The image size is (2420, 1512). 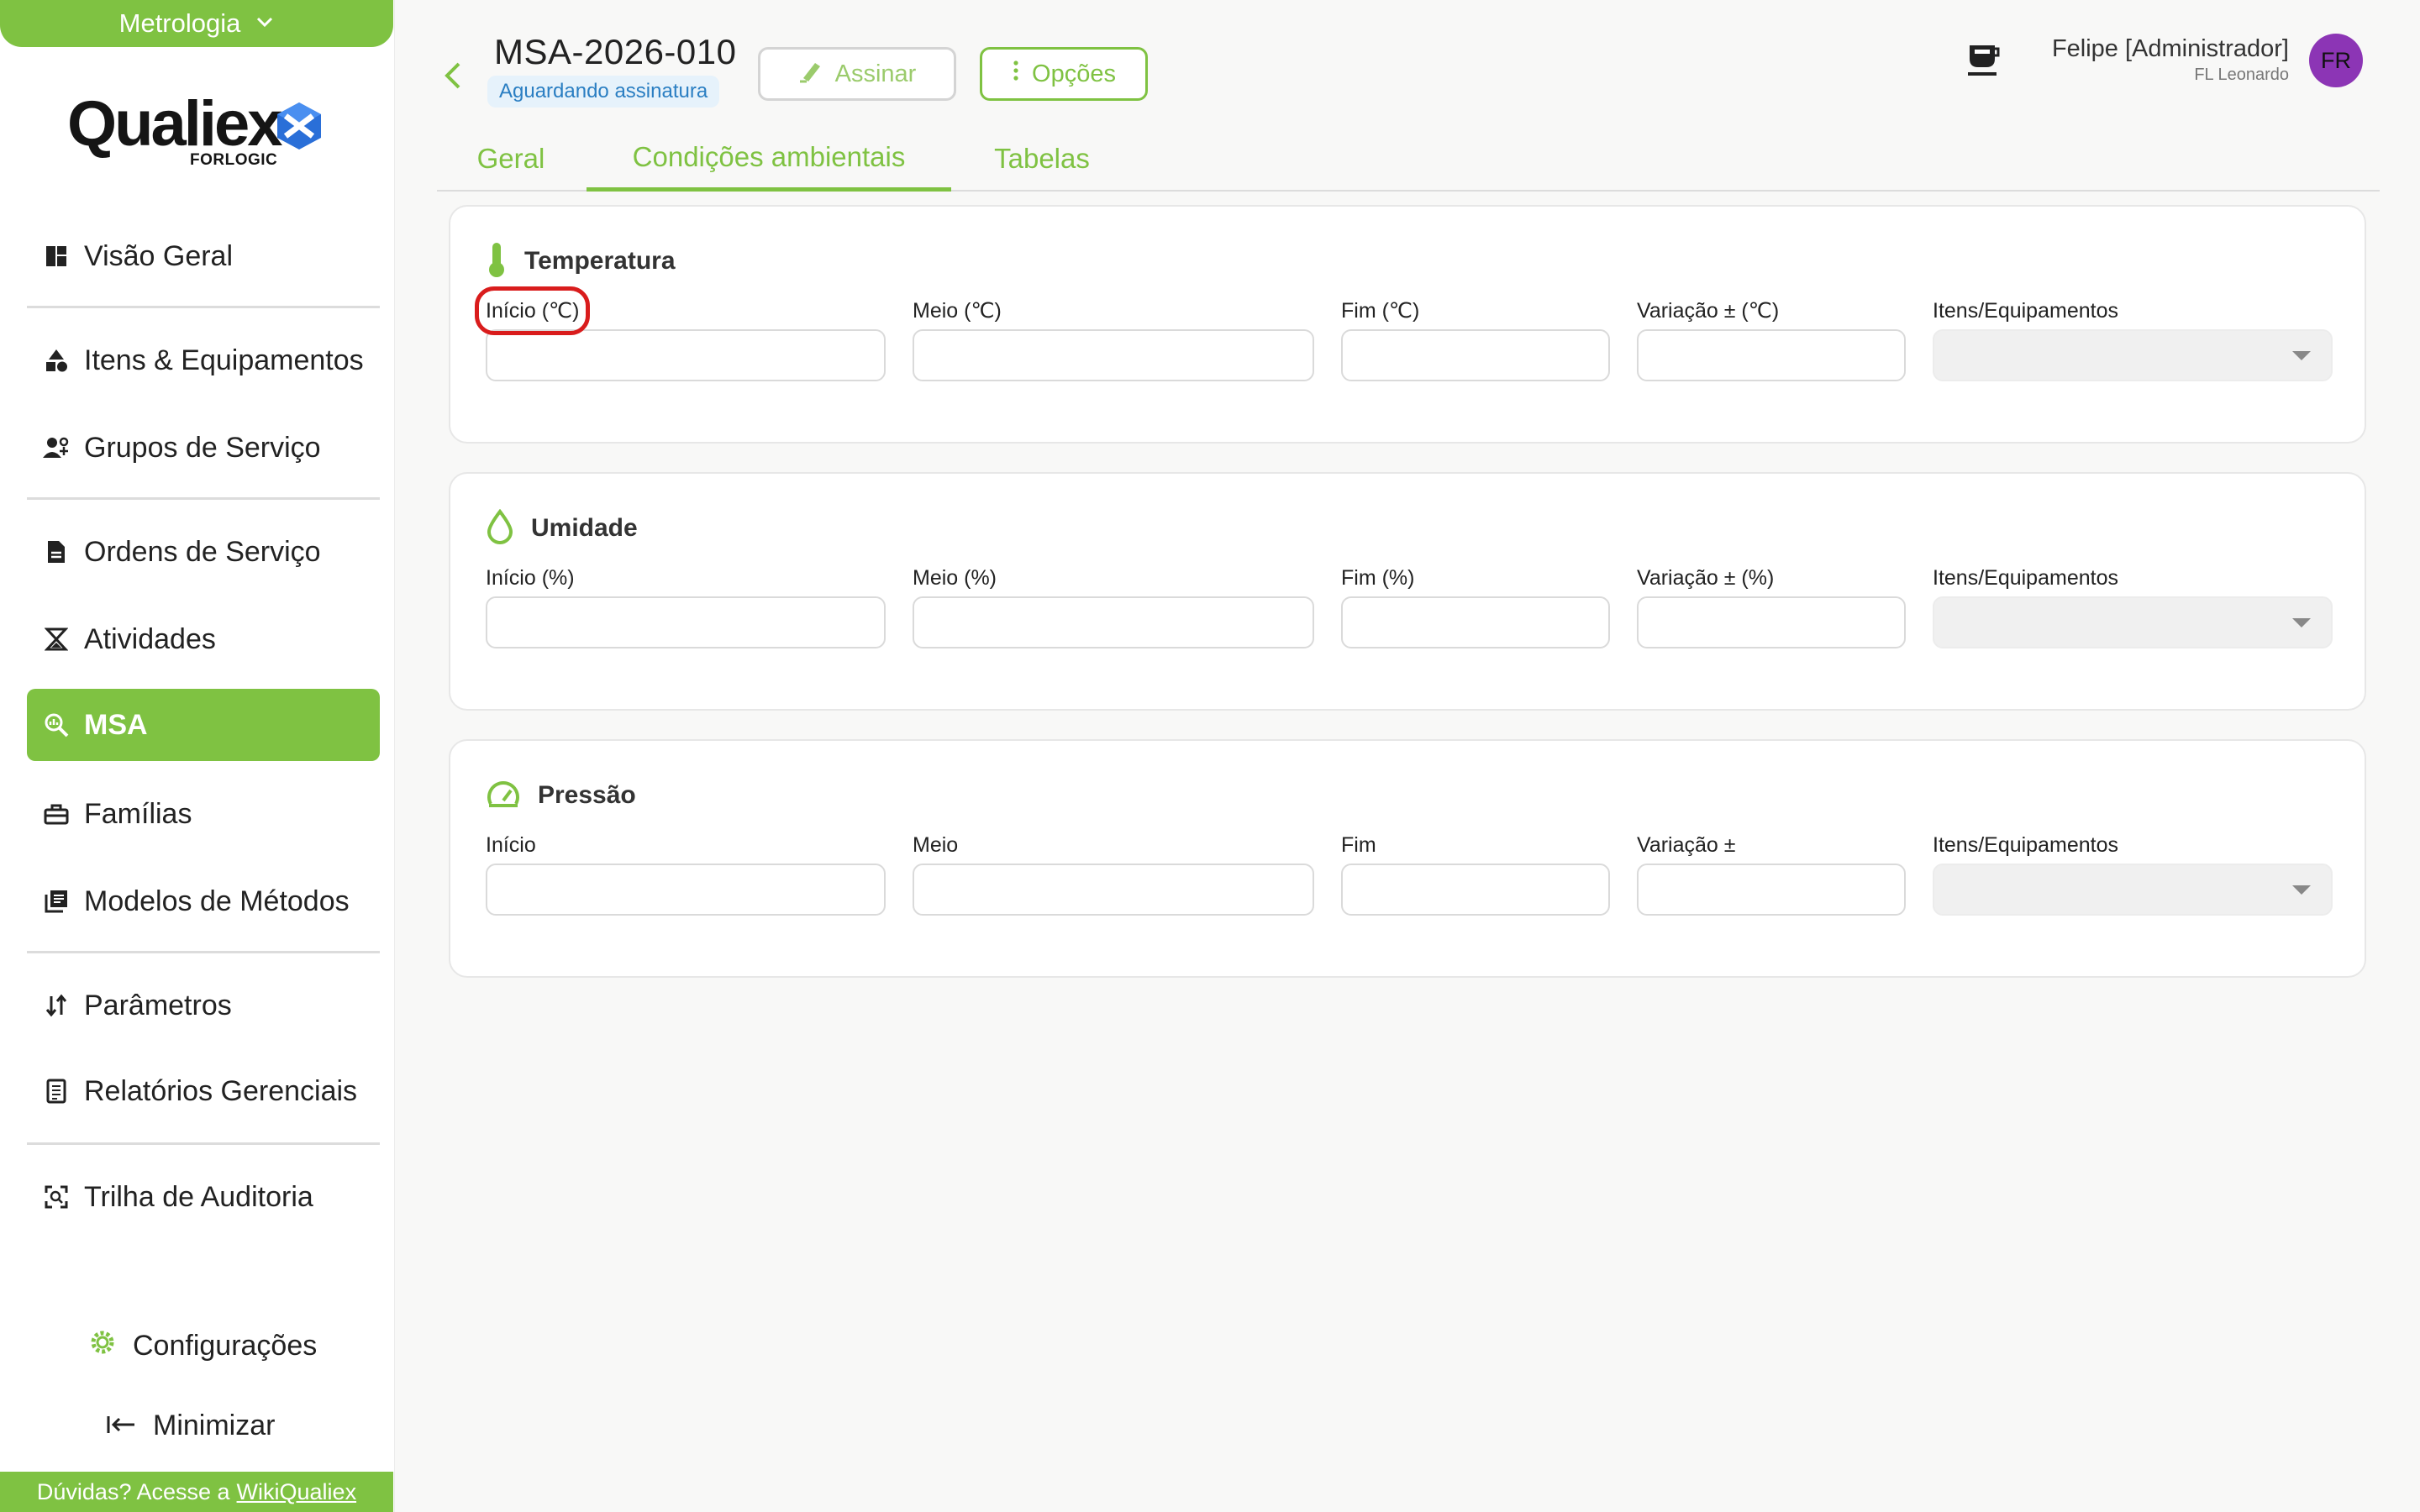 I want to click on sidebar-item-label: Relatórios Gerenciais, so click(x=221, y=1090).